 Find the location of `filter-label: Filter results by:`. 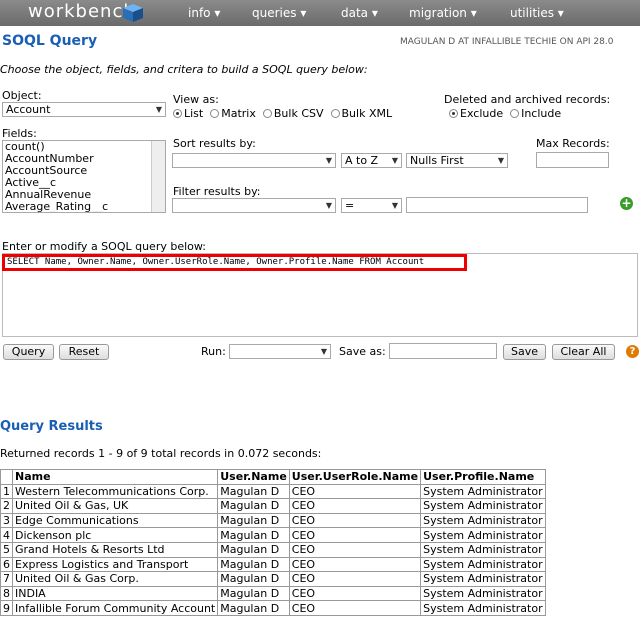

filter-label: Filter results by: is located at coordinates (217, 191).